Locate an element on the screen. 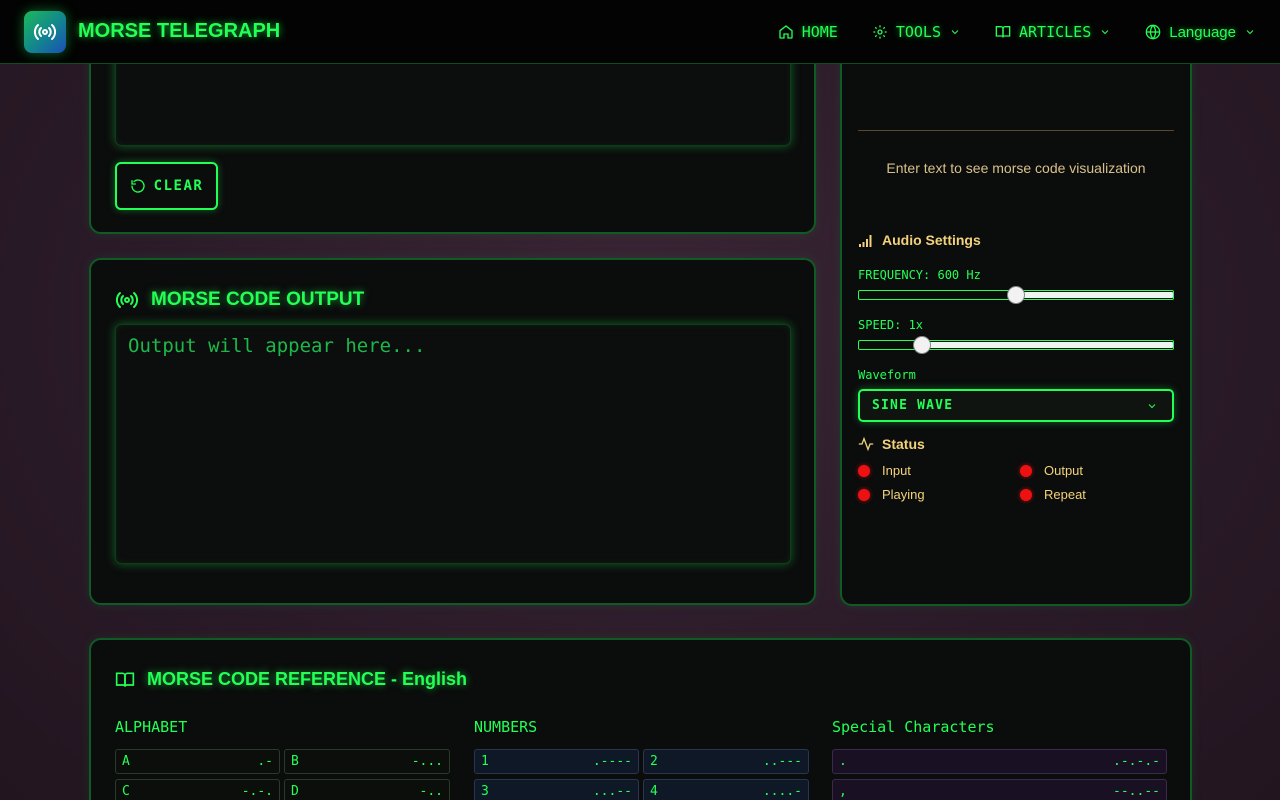  reference-cell: C -.-. is located at coordinates (197, 789).